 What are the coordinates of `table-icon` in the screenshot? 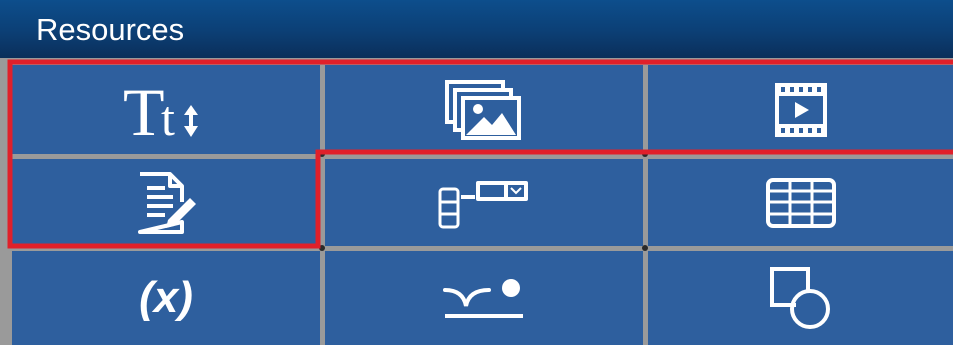 It's located at (800, 202).